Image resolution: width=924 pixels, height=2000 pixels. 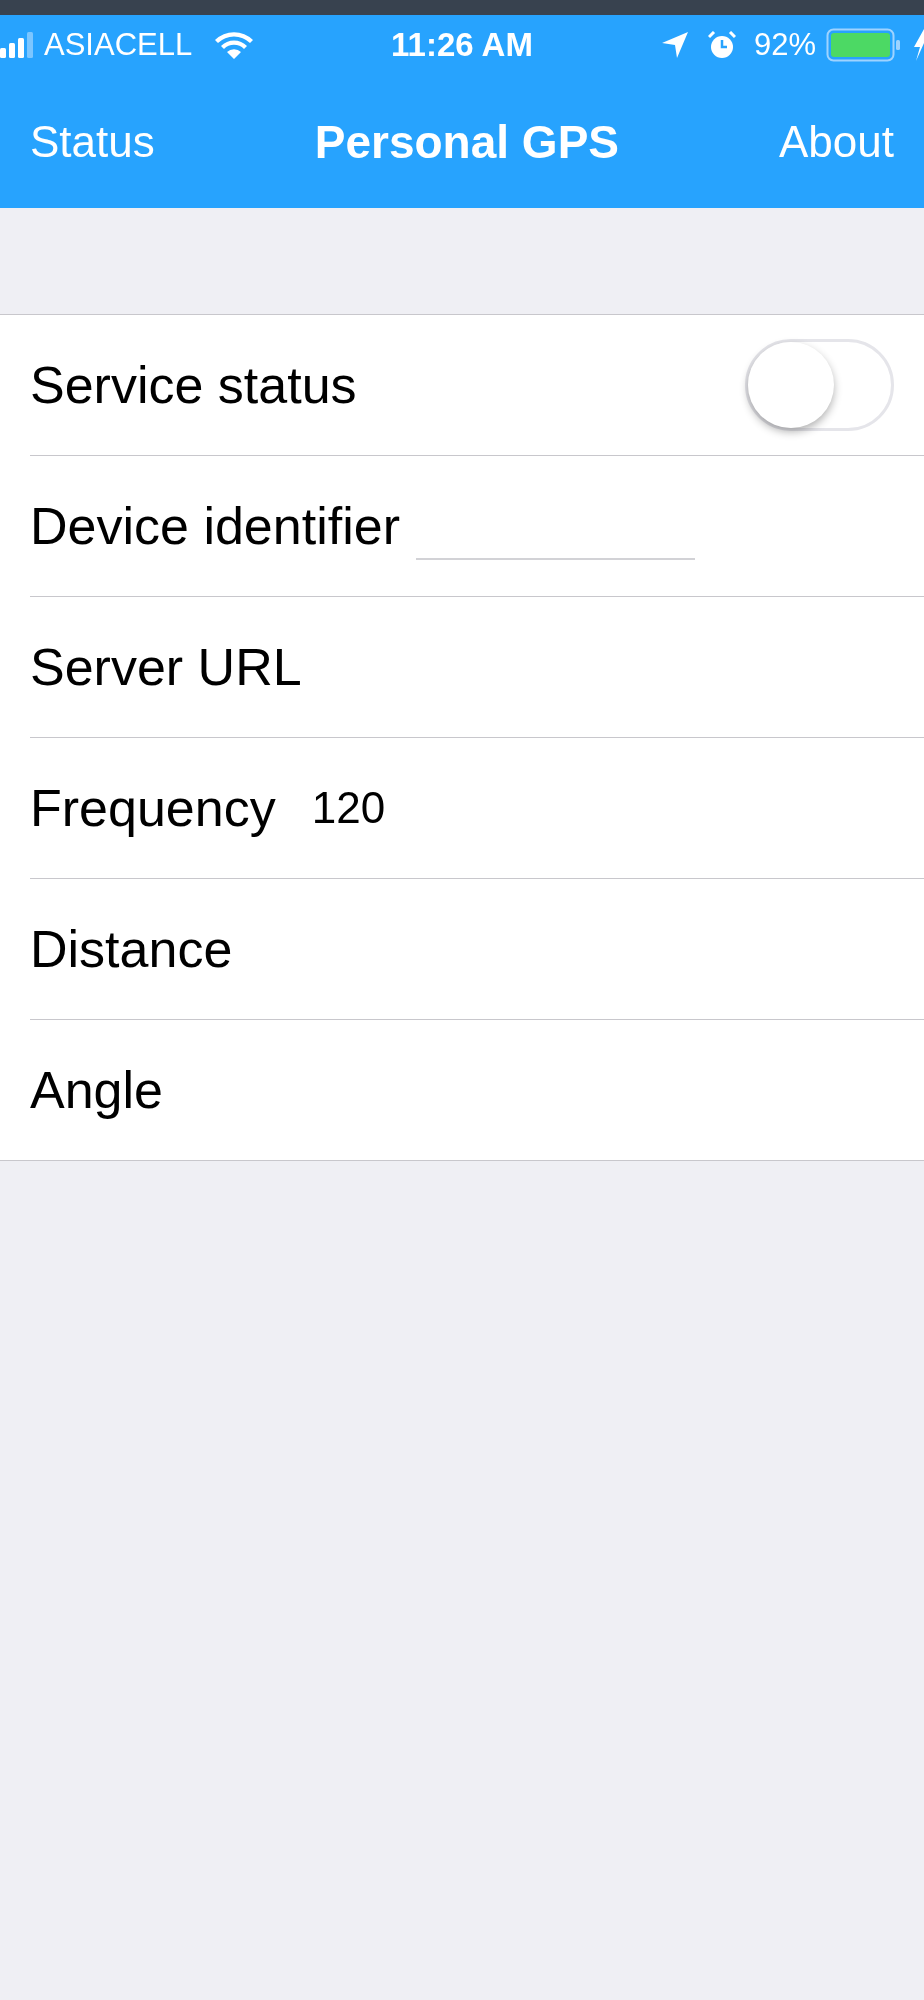 What do you see at coordinates (193, 385) in the screenshot?
I see `row-label: Service status` at bounding box center [193, 385].